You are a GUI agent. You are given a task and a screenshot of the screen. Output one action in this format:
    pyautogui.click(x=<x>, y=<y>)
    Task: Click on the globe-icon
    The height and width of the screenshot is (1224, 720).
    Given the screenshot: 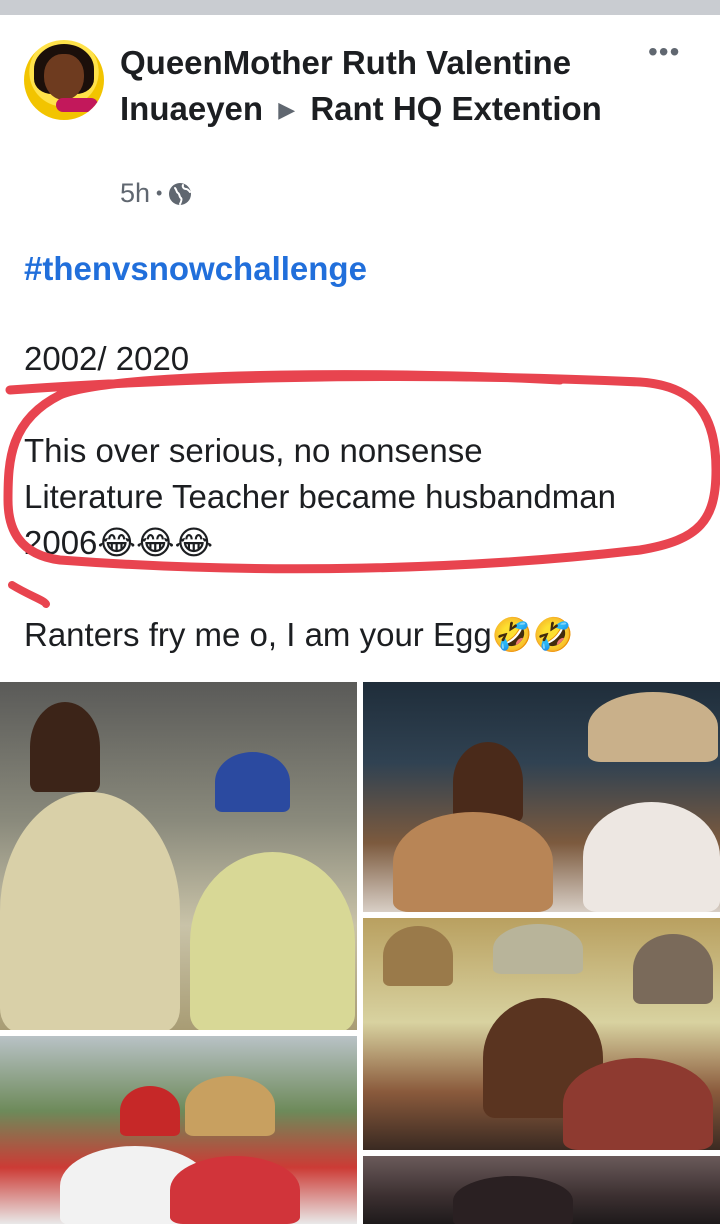 What is the action you would take?
    pyautogui.click(x=180, y=194)
    